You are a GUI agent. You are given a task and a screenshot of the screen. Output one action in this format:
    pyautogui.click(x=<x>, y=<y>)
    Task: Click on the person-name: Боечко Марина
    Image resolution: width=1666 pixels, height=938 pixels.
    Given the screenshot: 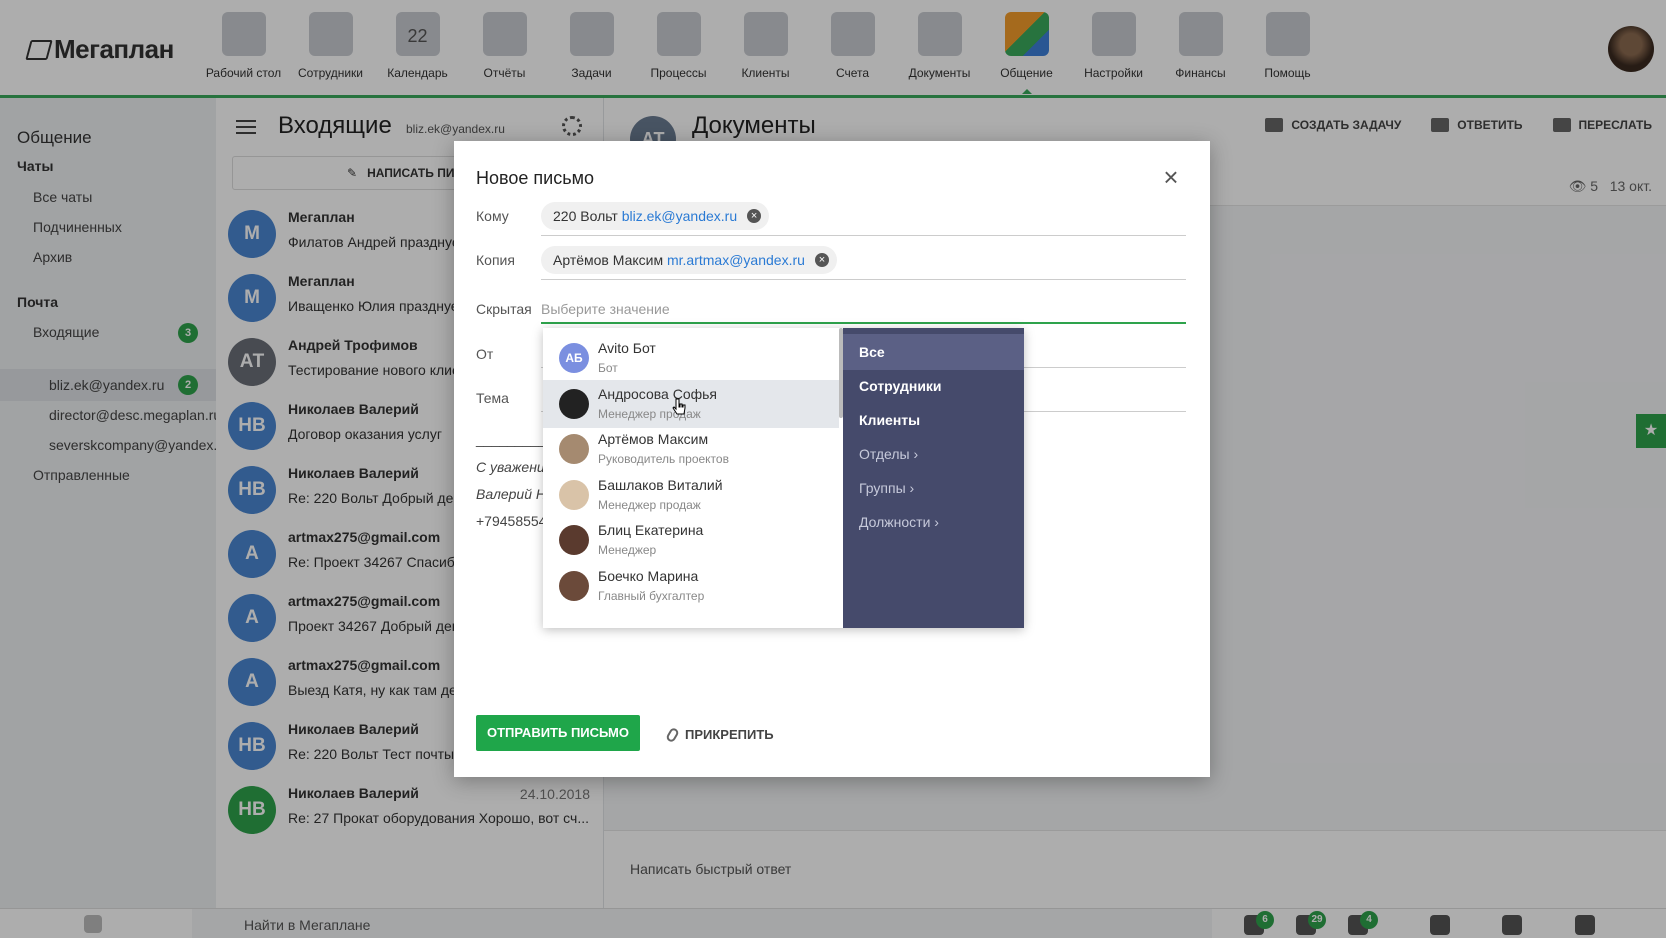 What is the action you would take?
    pyautogui.click(x=648, y=575)
    